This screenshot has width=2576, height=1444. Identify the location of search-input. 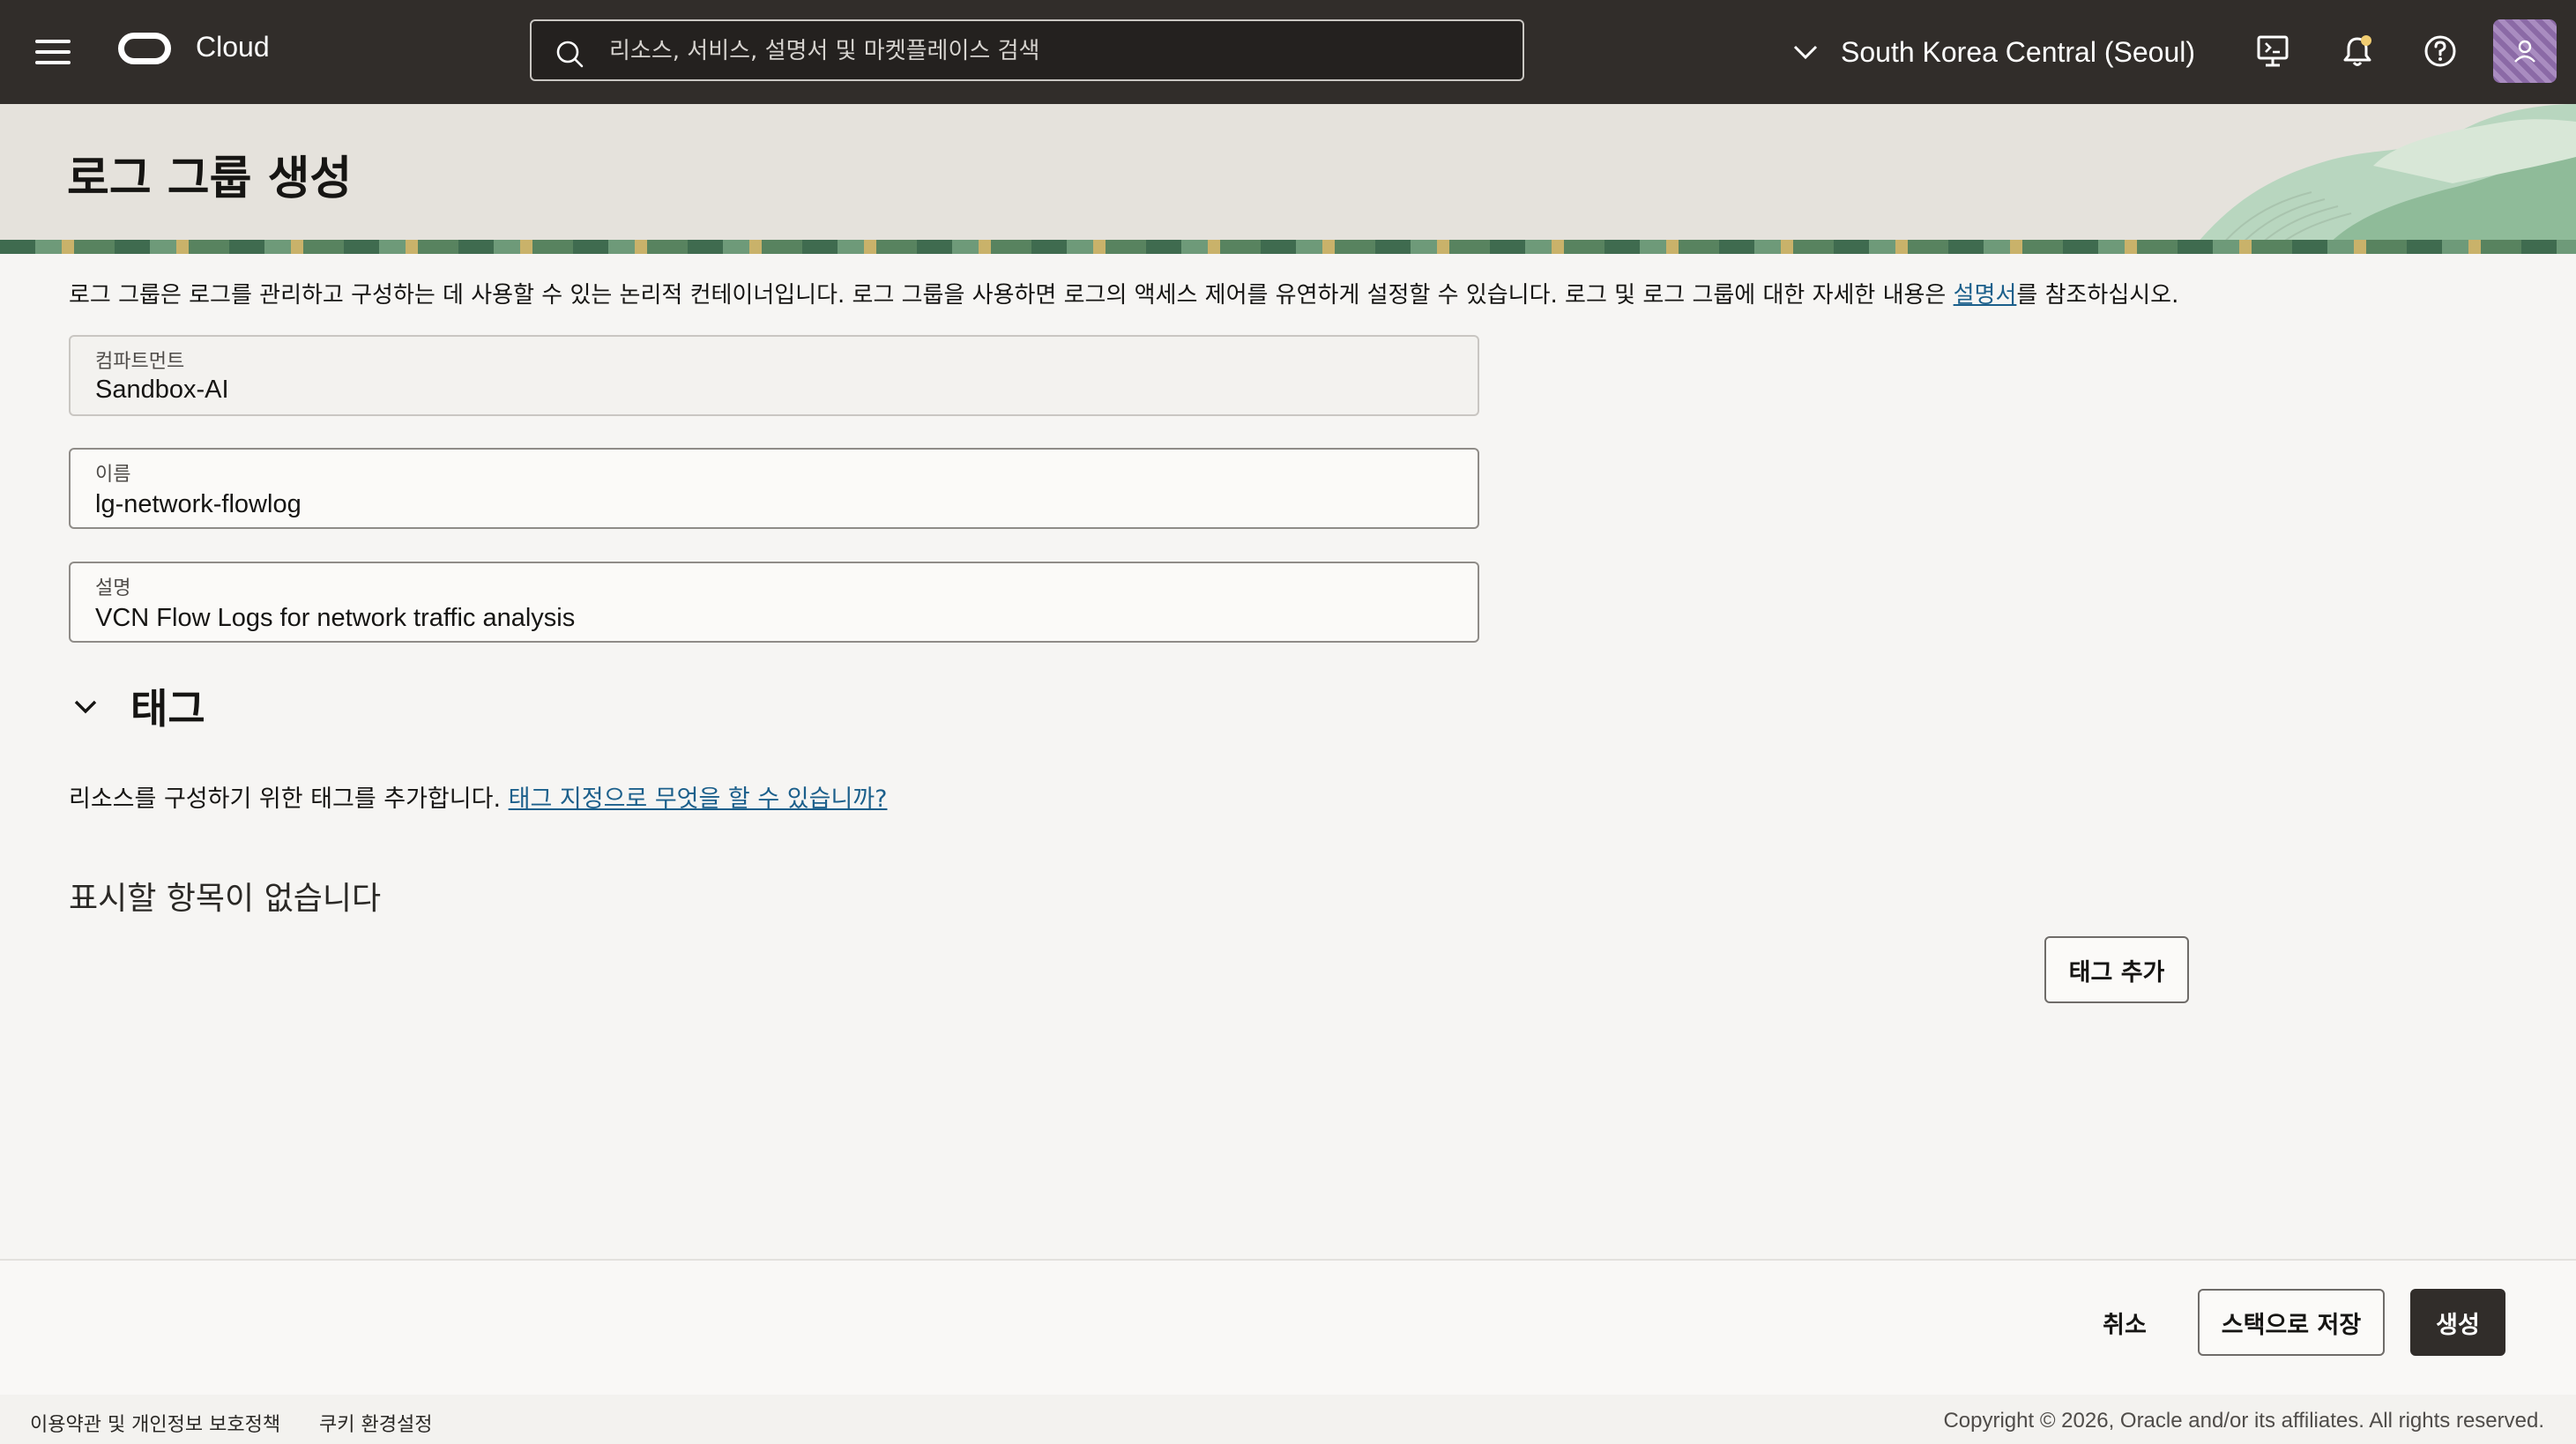
(1059, 51).